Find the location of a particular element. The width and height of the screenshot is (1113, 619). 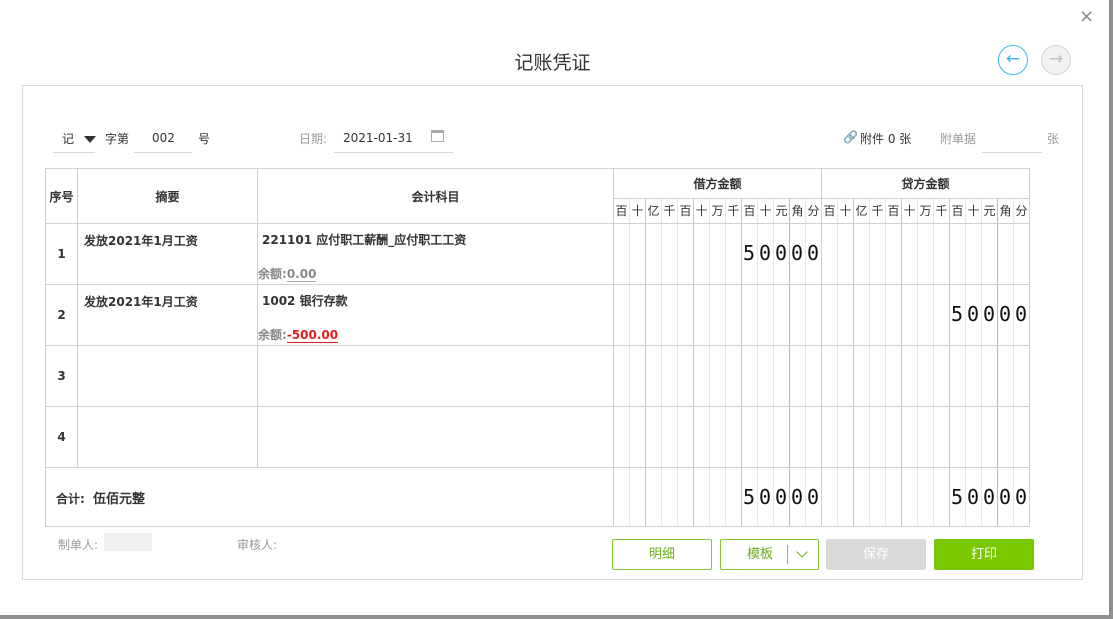

attach-docs-underline is located at coordinates (1012, 152).